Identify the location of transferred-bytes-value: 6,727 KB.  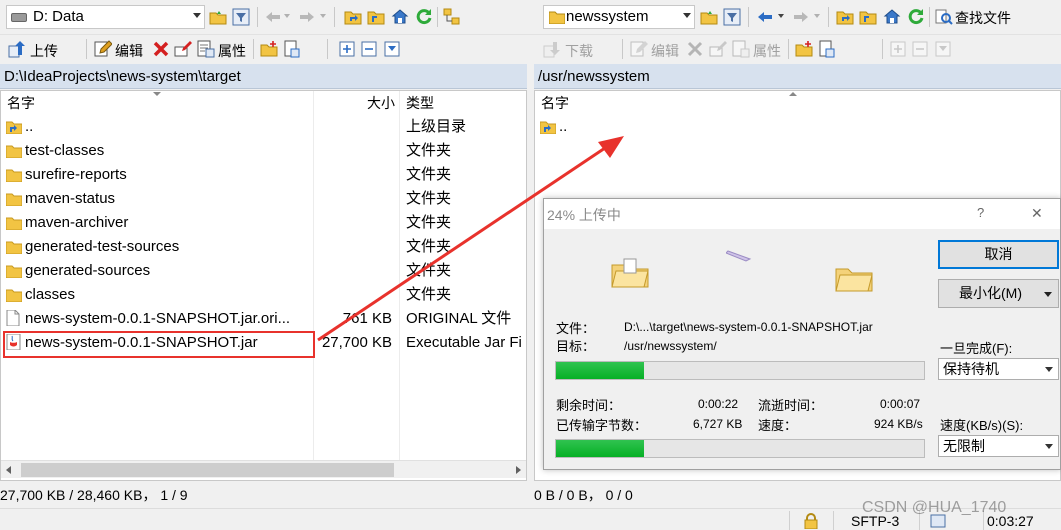
(718, 424).